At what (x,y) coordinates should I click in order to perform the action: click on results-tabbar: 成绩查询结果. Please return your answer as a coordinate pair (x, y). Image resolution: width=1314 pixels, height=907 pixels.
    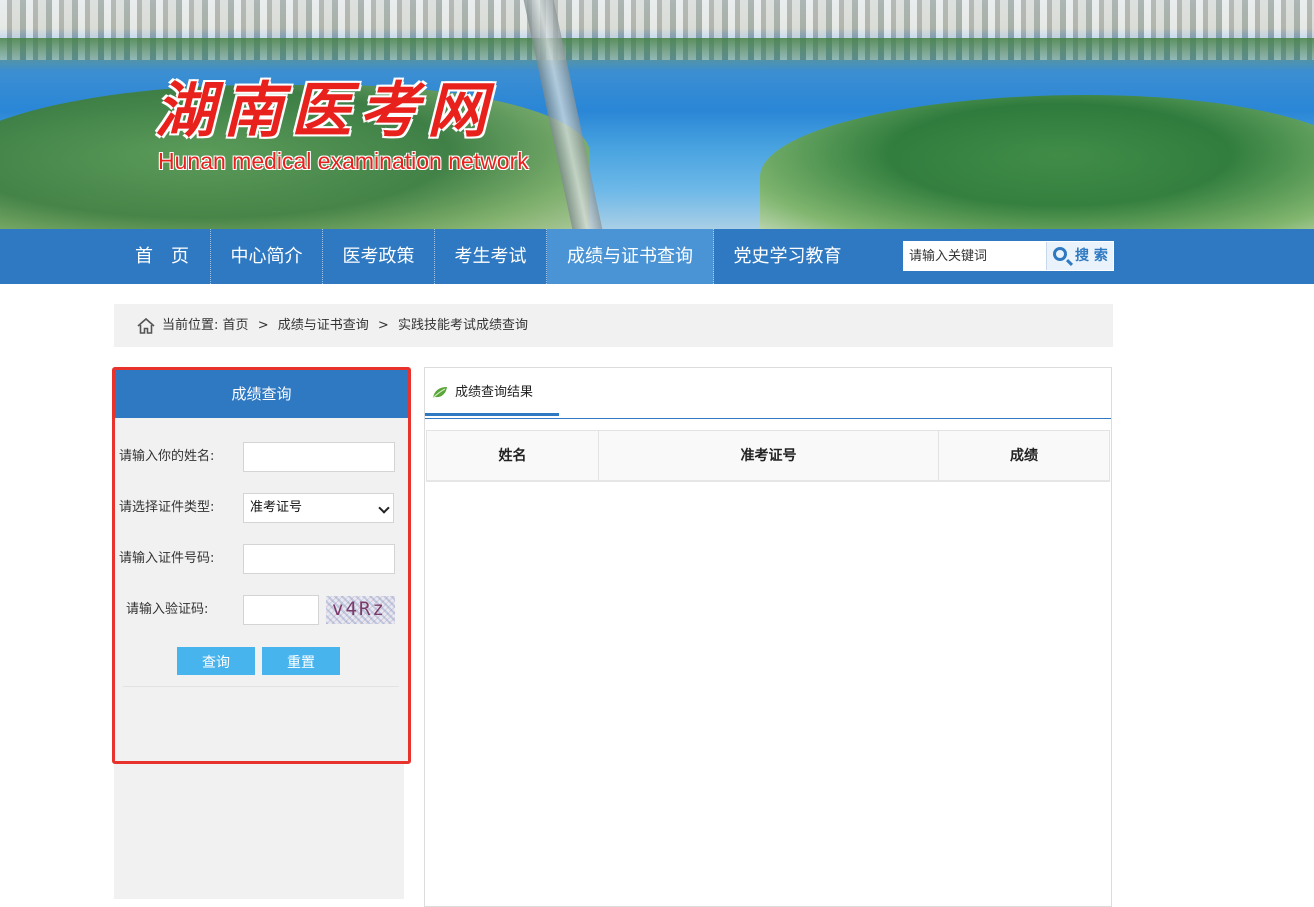
    Looking at the image, I should click on (768, 393).